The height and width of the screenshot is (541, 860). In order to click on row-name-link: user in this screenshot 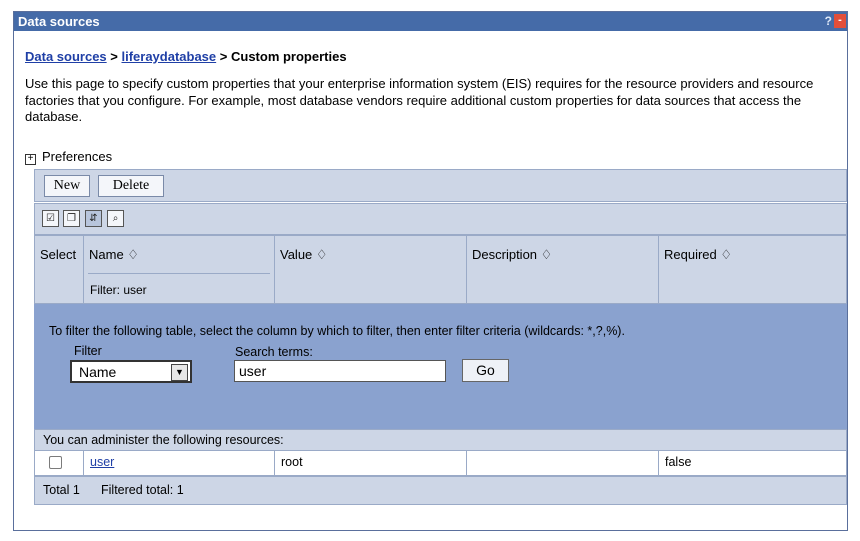, I will do `click(102, 462)`.